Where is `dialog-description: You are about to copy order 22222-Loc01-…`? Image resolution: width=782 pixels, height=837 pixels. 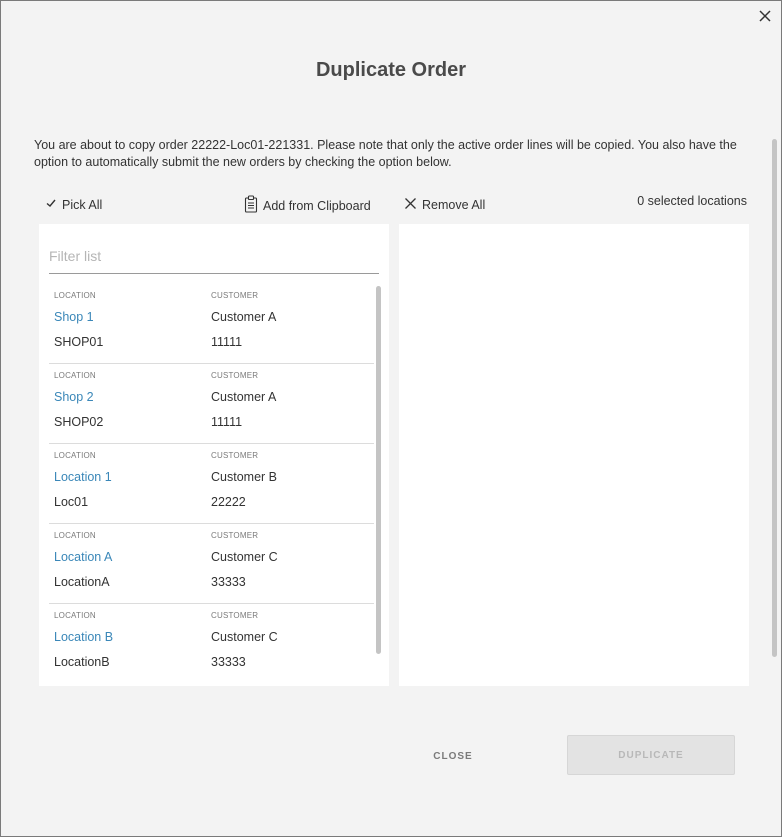
dialog-description: You are about to copy order 22222-Loc01-… is located at coordinates (385, 153).